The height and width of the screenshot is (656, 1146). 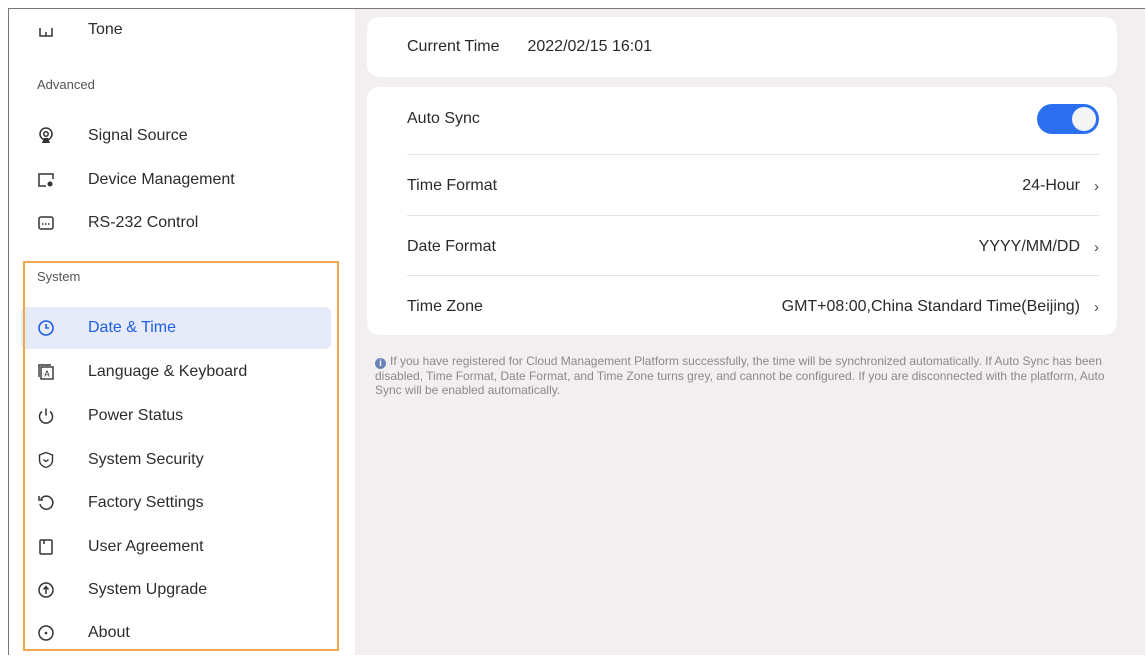 I want to click on power-icon, so click(x=46, y=416).